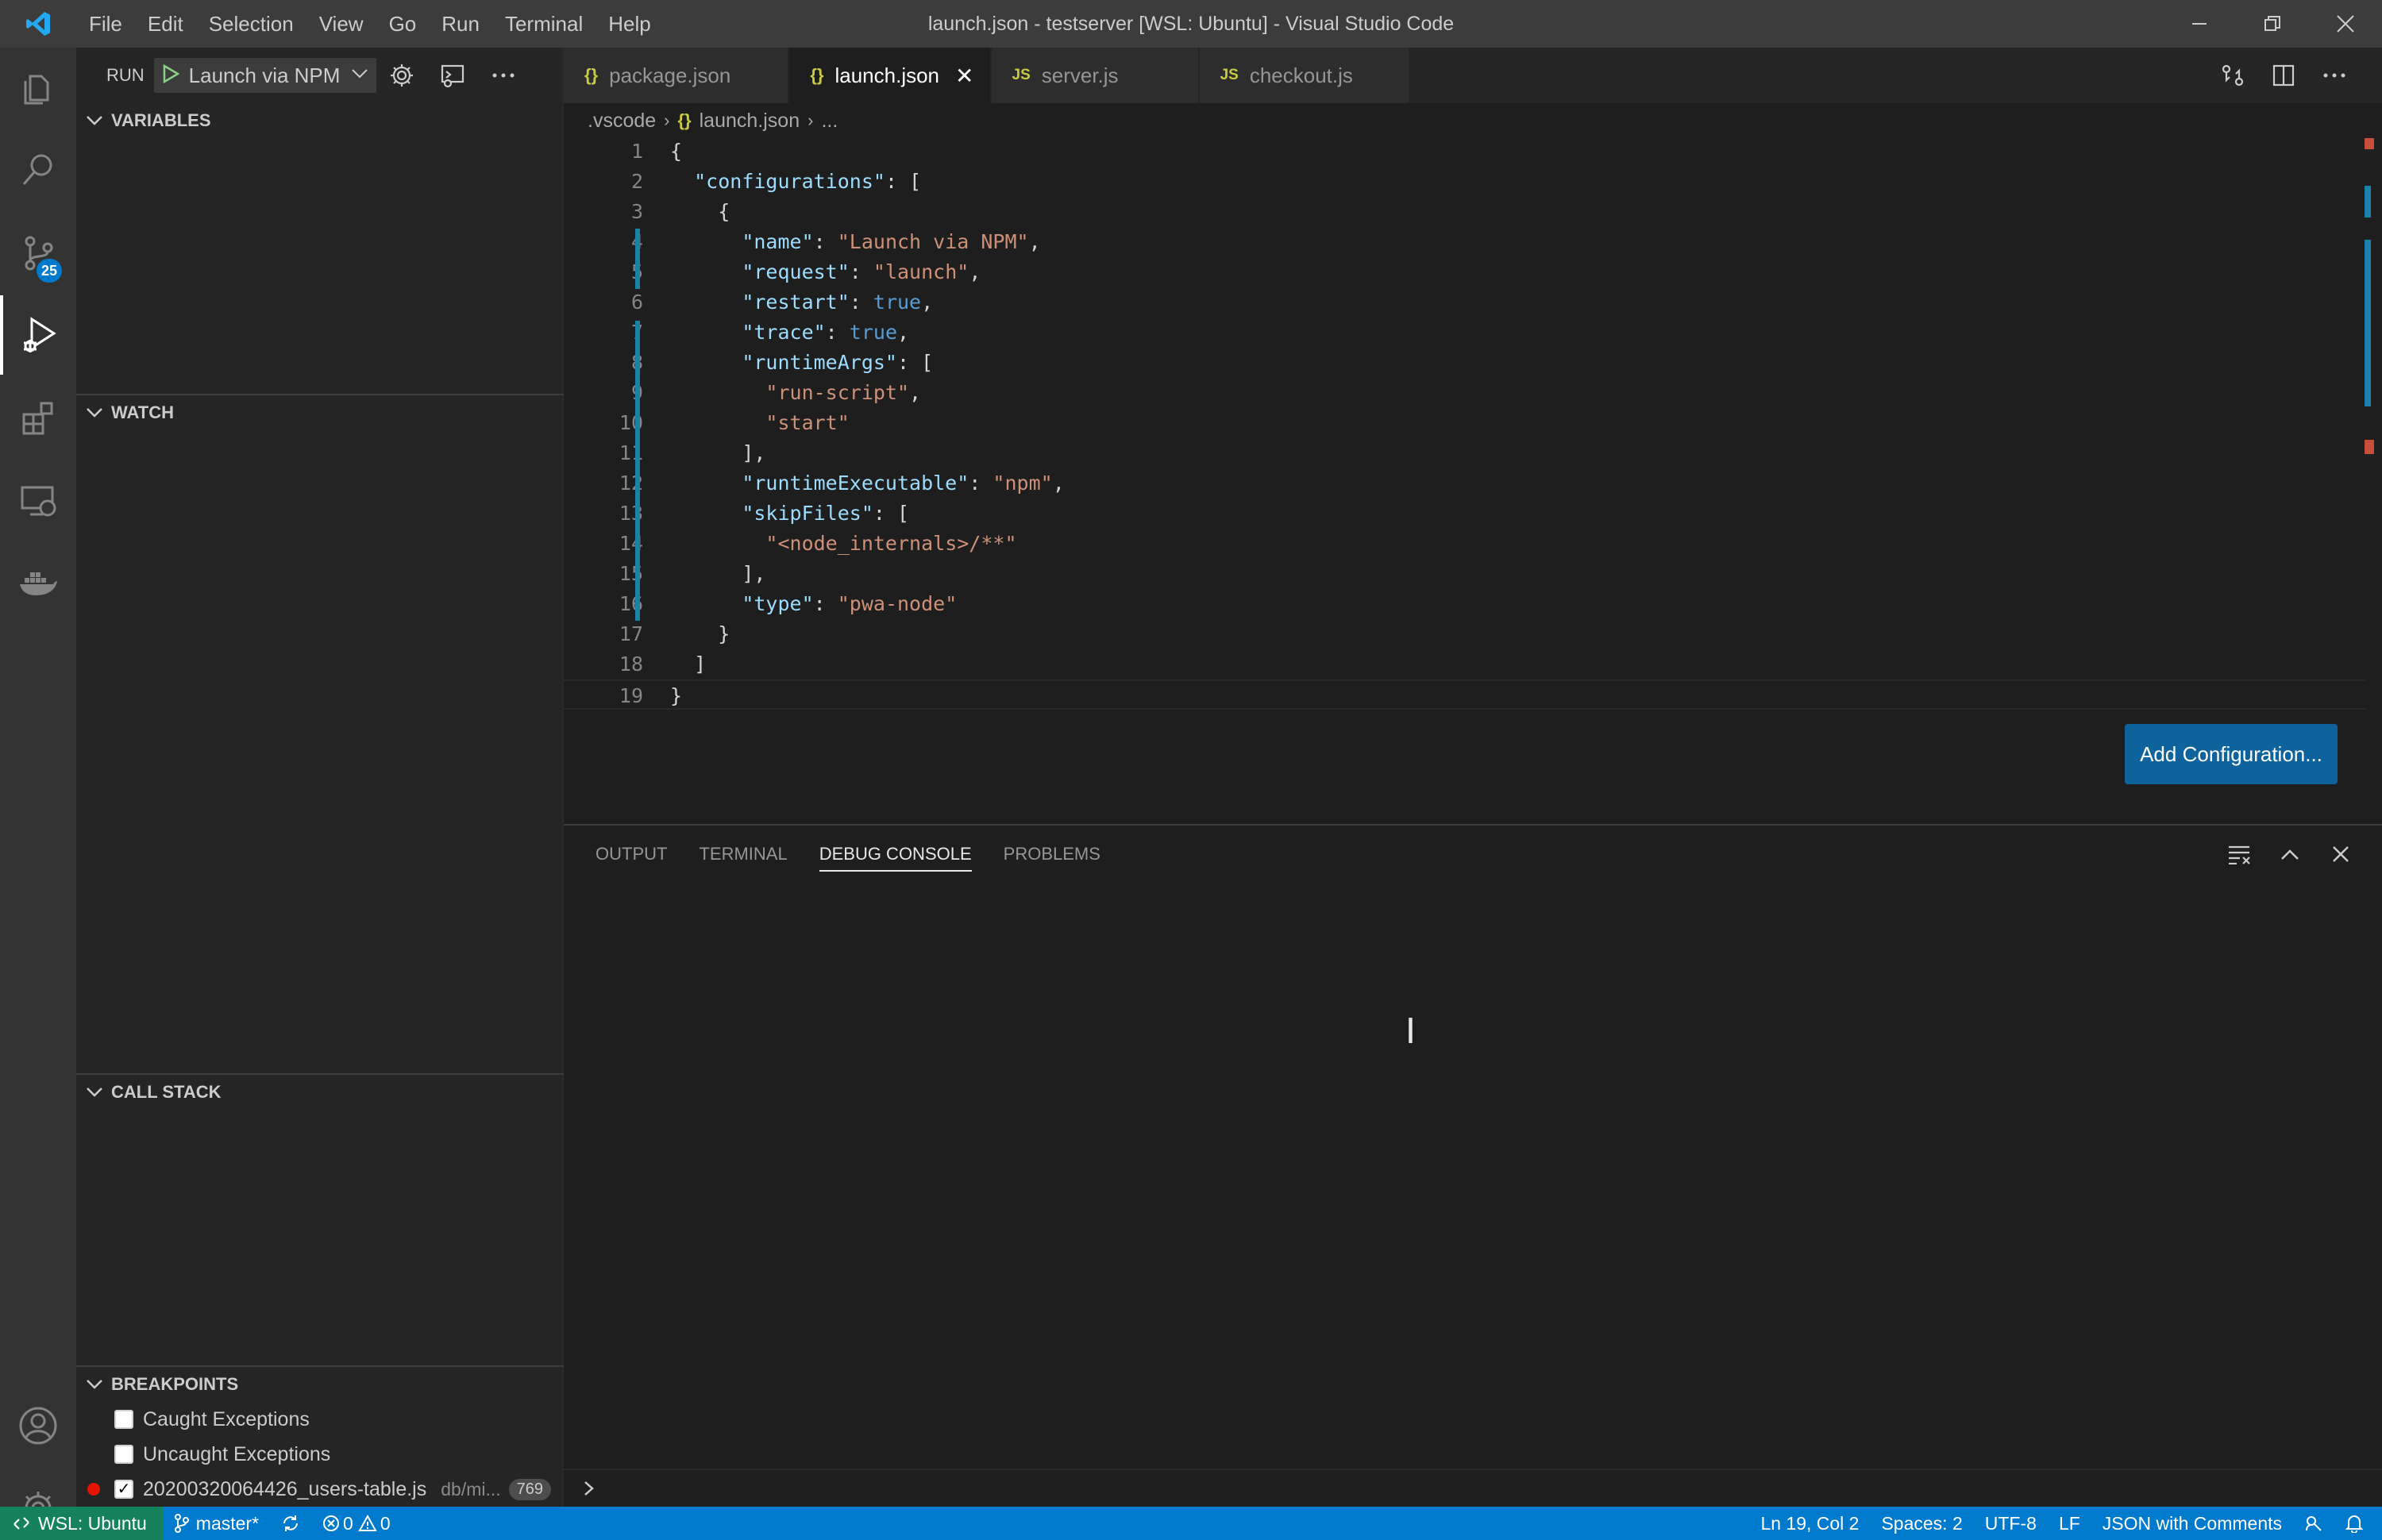 This screenshot has width=2382, height=1540. I want to click on code-line: 18 ], so click(1465, 664).